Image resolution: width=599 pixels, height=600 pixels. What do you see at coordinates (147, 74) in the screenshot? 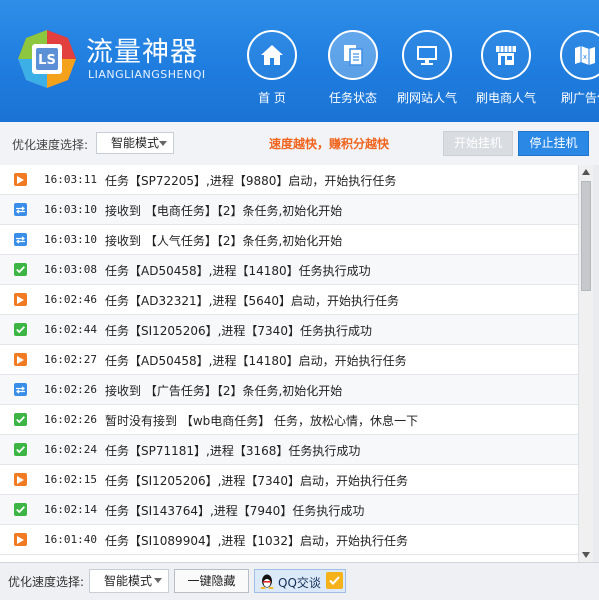
I see `app-subtitle: LIANGLIANGSHENQI` at bounding box center [147, 74].